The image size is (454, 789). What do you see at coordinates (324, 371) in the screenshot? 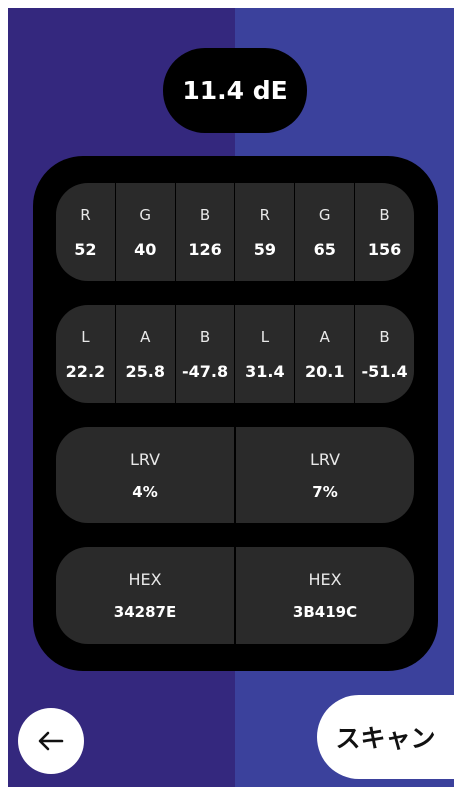
I see `channel-value: 20.1` at bounding box center [324, 371].